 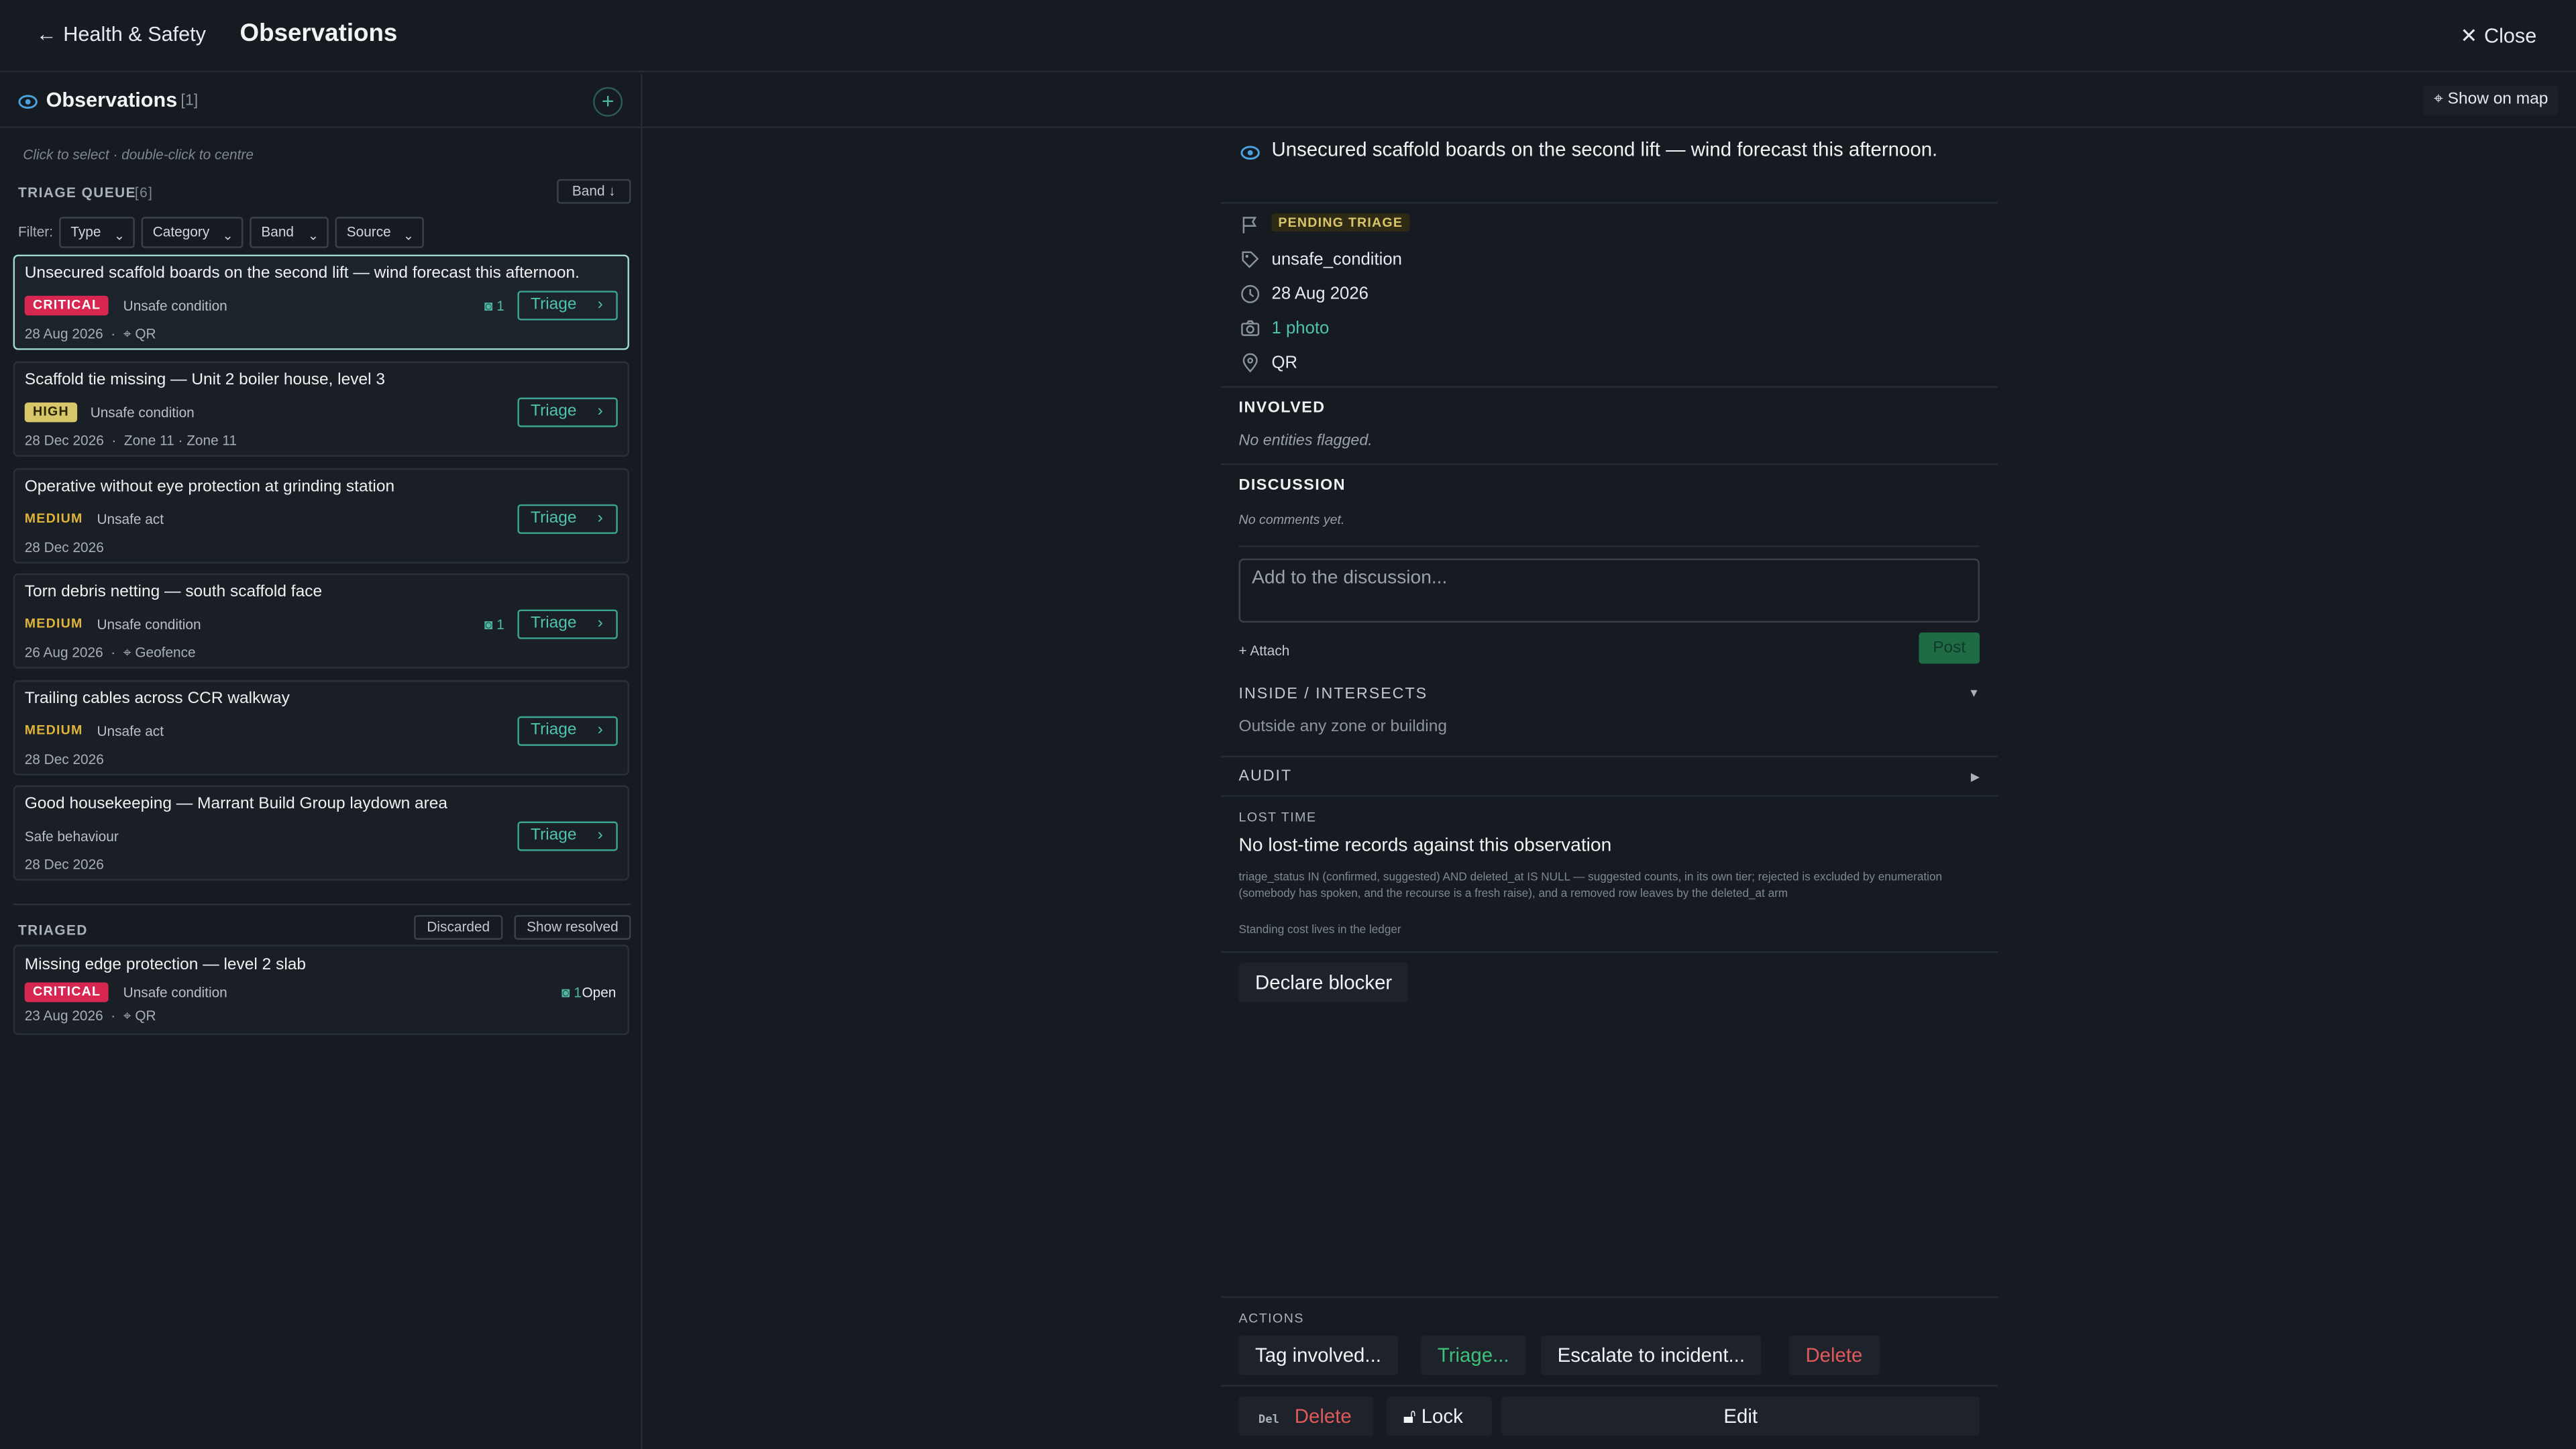 I want to click on map-pin-icon: ⌖, so click(x=2438, y=99).